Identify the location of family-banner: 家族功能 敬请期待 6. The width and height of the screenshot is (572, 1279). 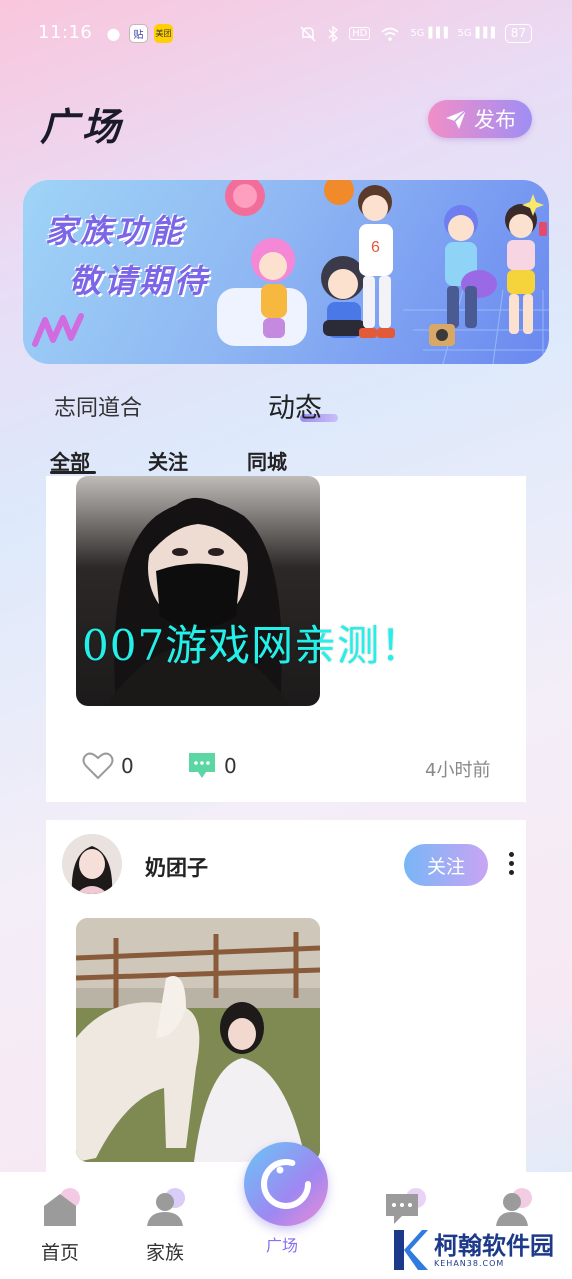
(286, 272).